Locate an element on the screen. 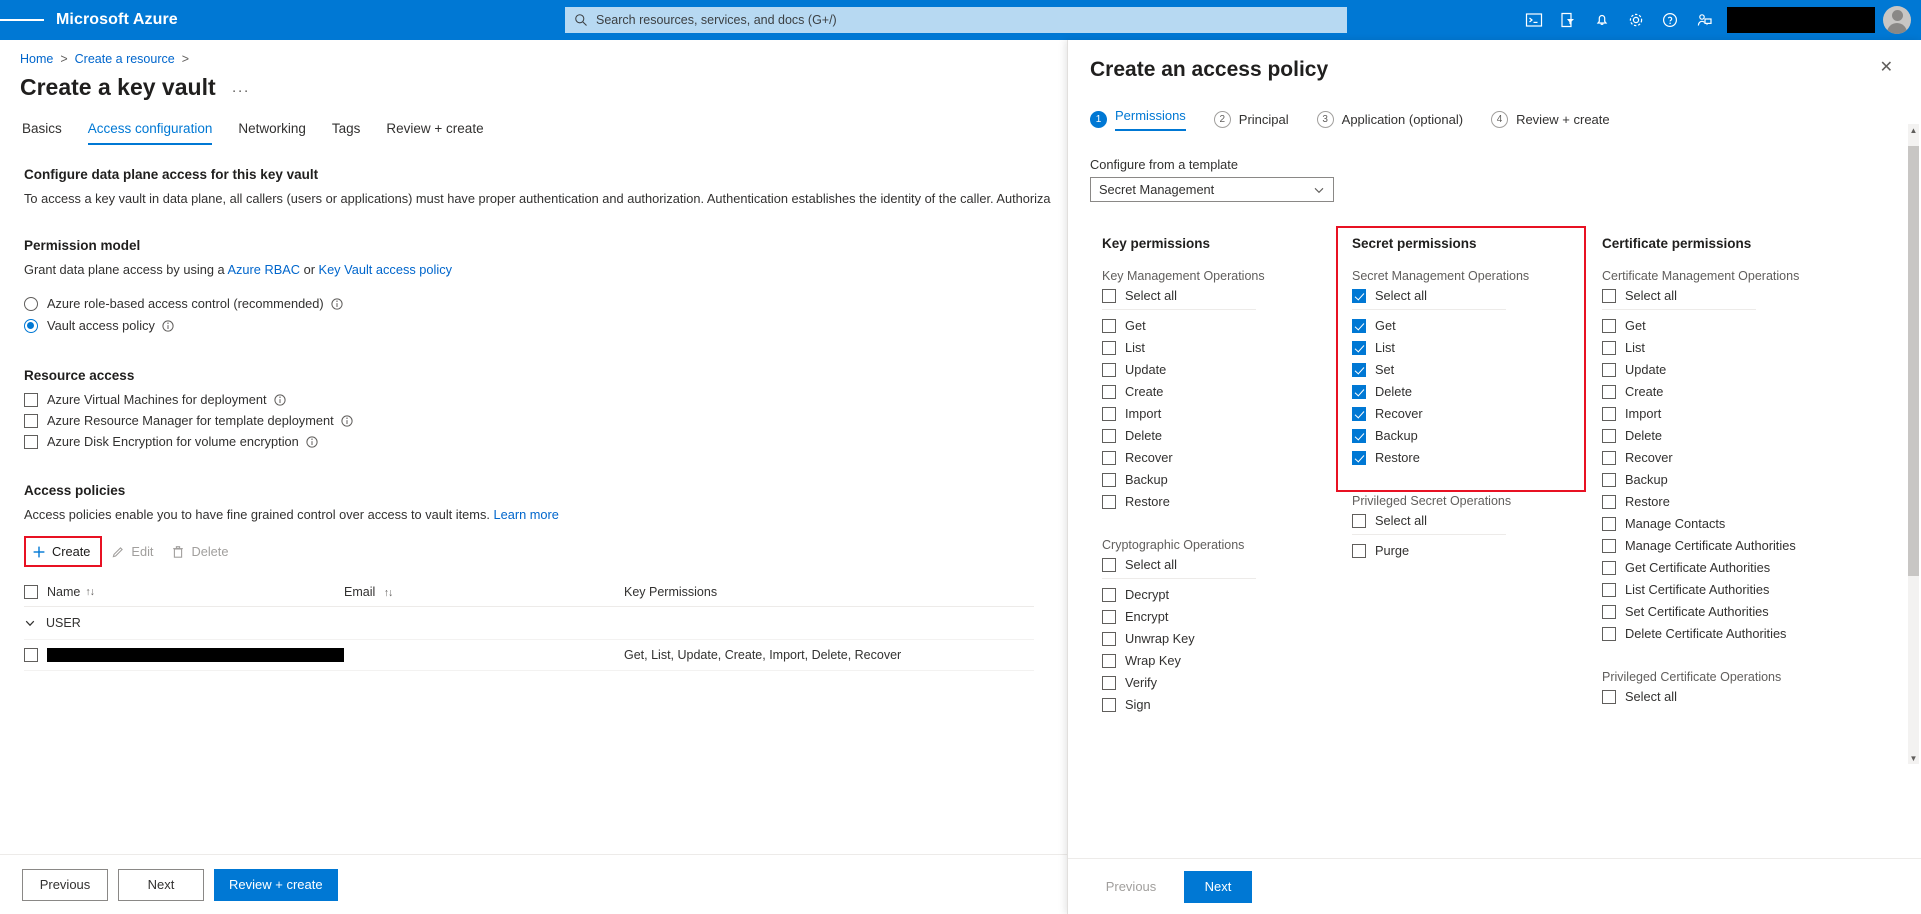 This screenshot has height=914, width=1921. cert-mgmt-select-all-box is located at coordinates (1609, 295).